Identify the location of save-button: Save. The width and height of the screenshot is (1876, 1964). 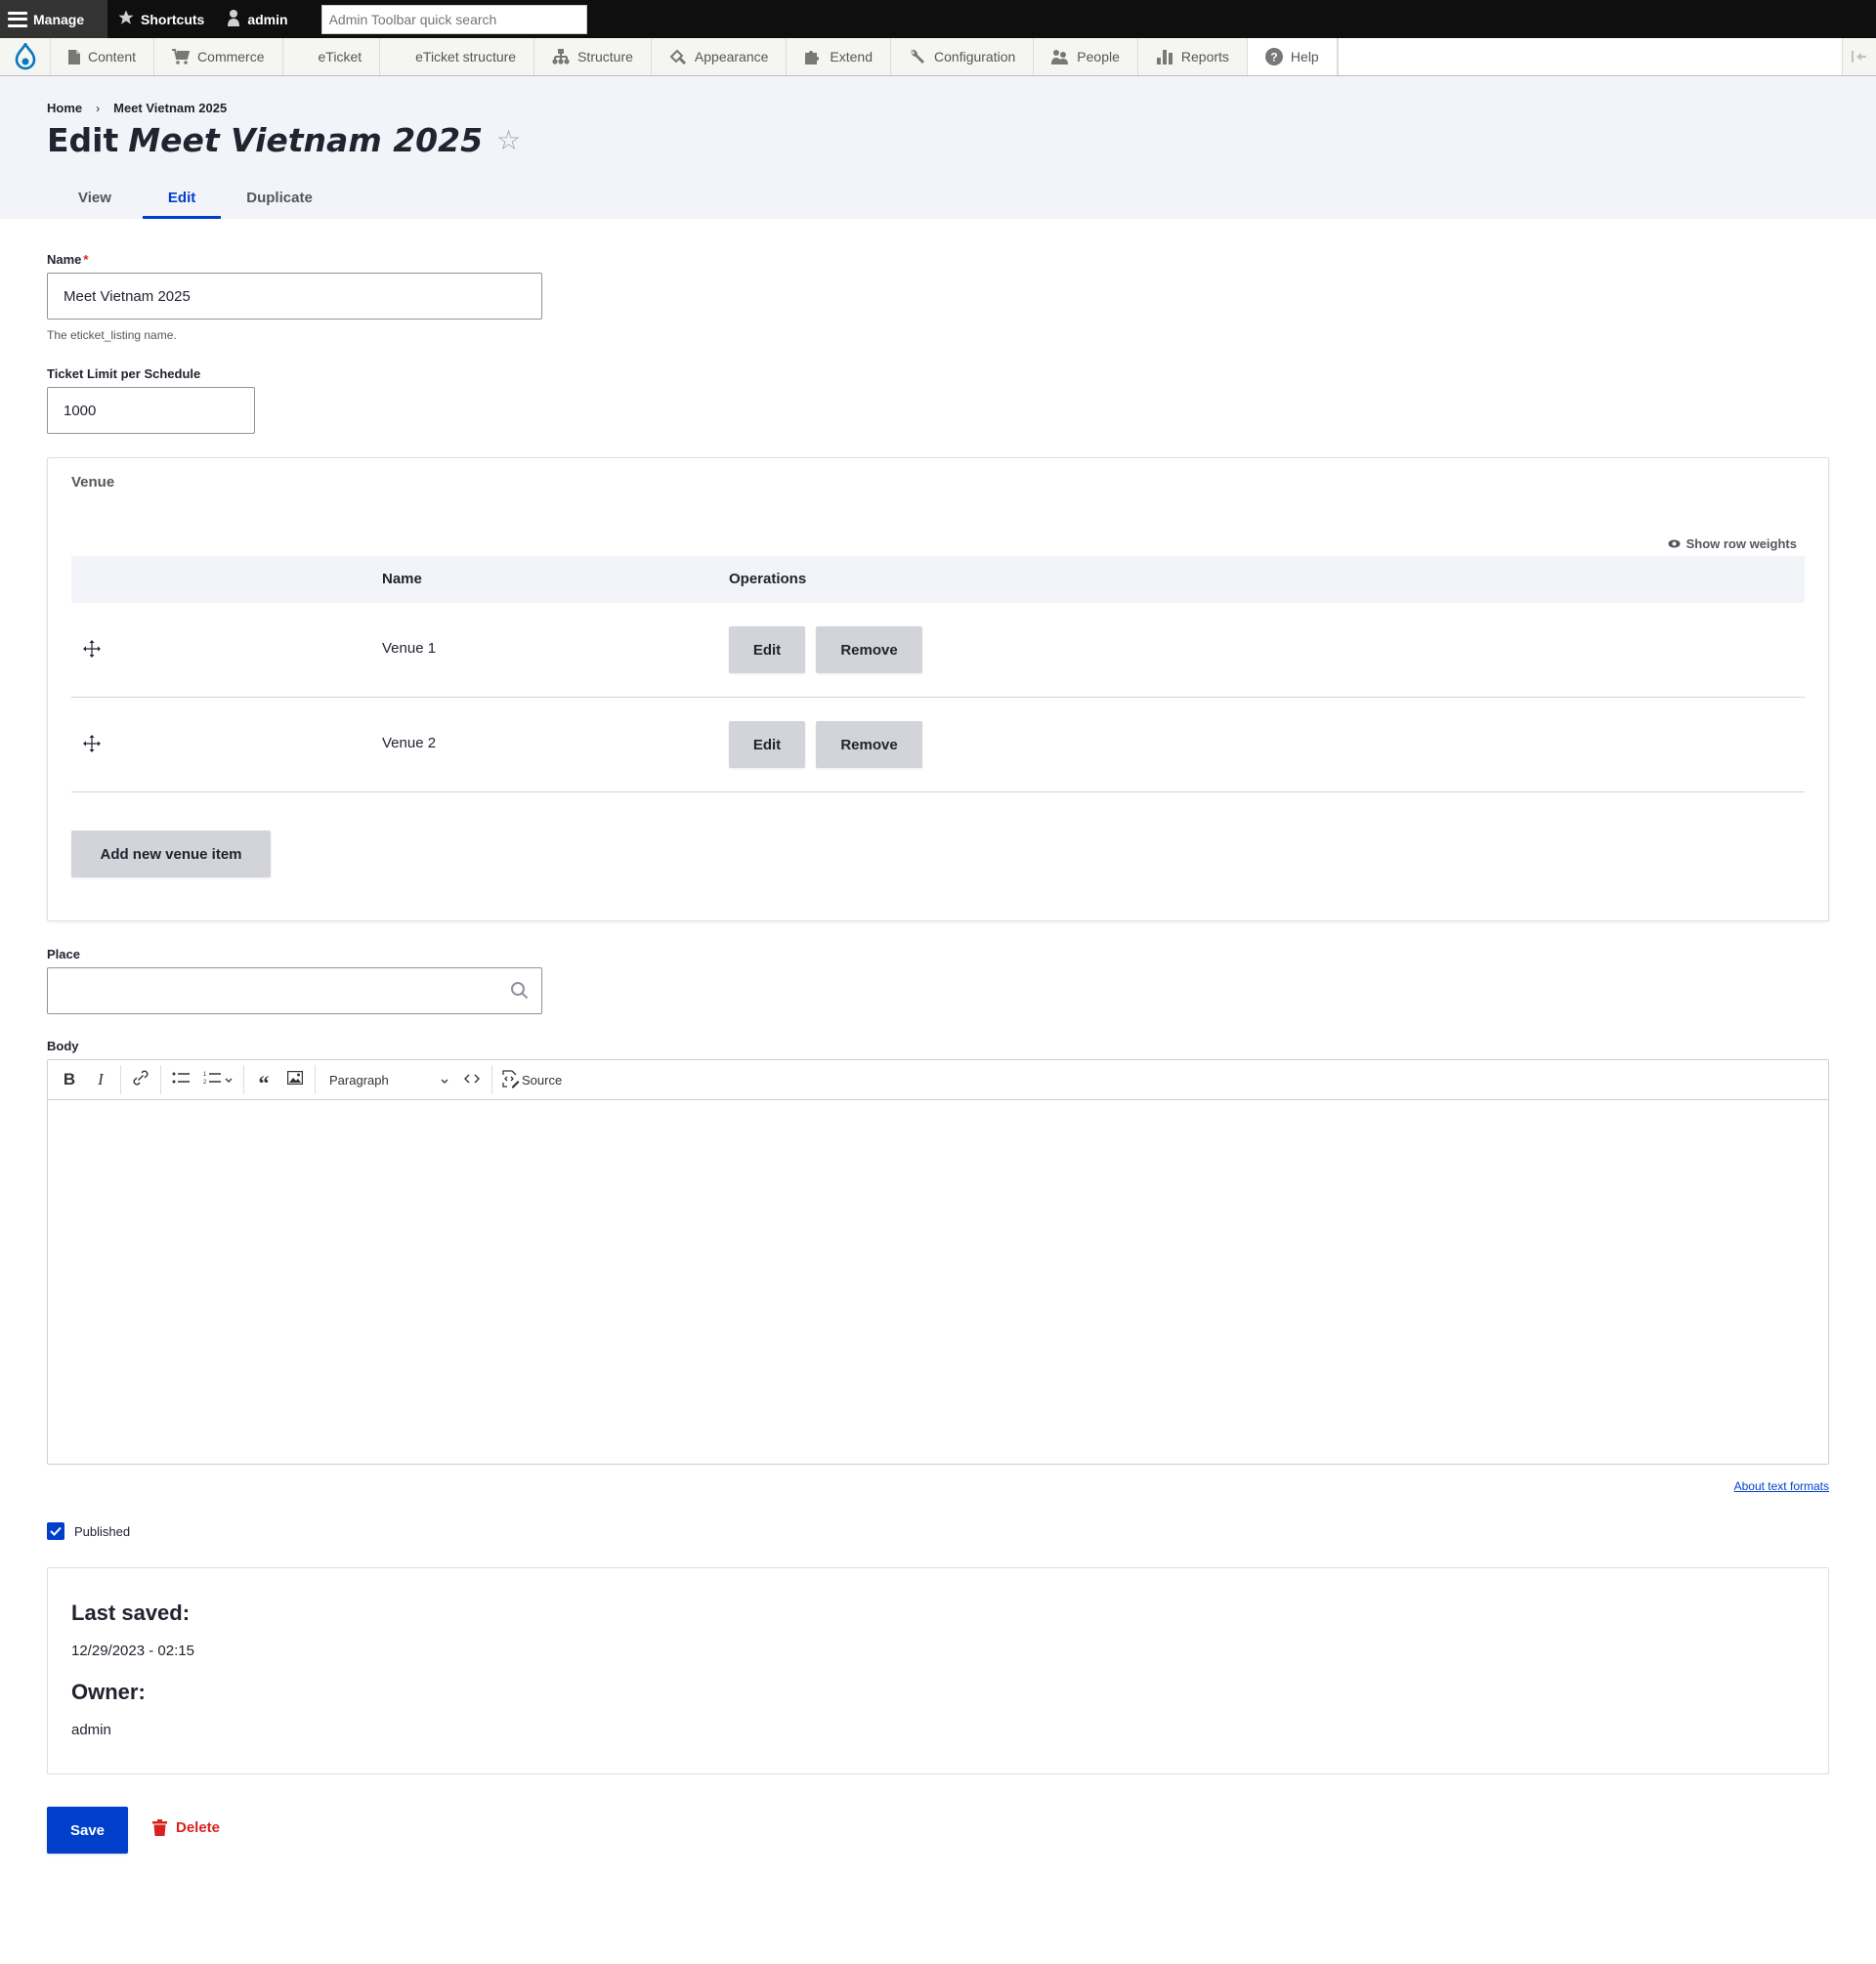
(87, 1830).